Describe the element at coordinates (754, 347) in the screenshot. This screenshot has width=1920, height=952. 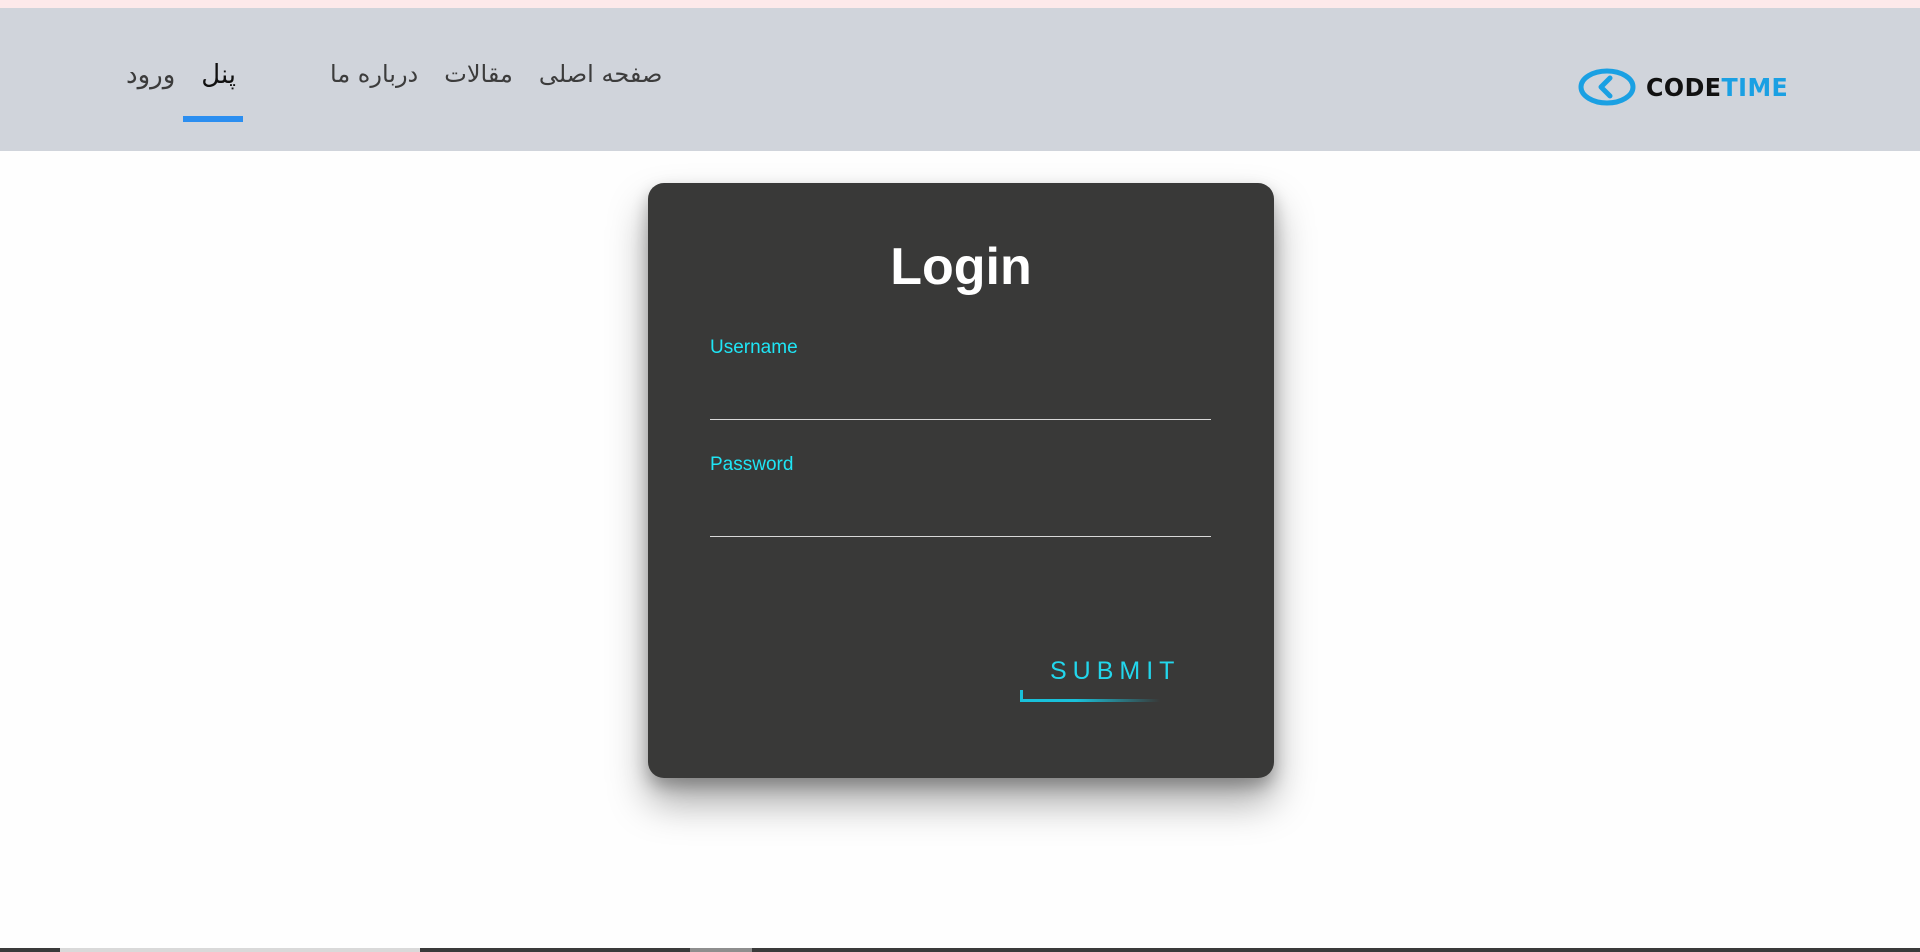
I see `username-label: Username` at that location.